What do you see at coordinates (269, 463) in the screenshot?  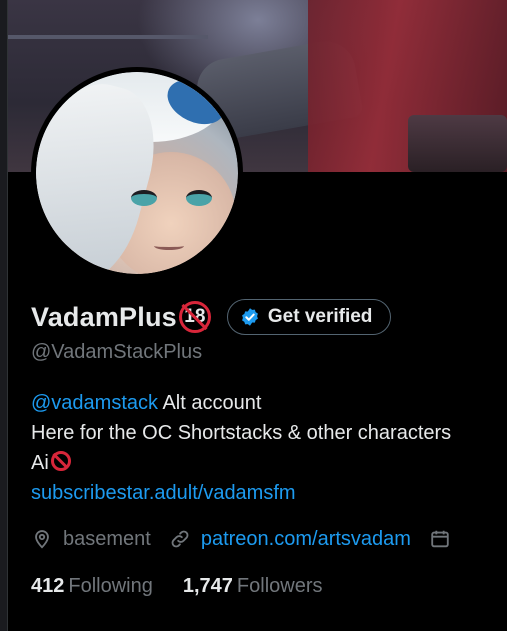 I see `bio-line-3: Ai` at bounding box center [269, 463].